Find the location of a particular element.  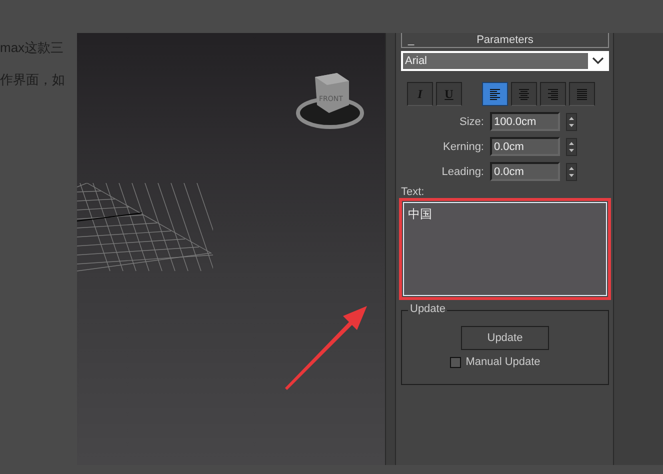

group-title: Update is located at coordinates (428, 309).